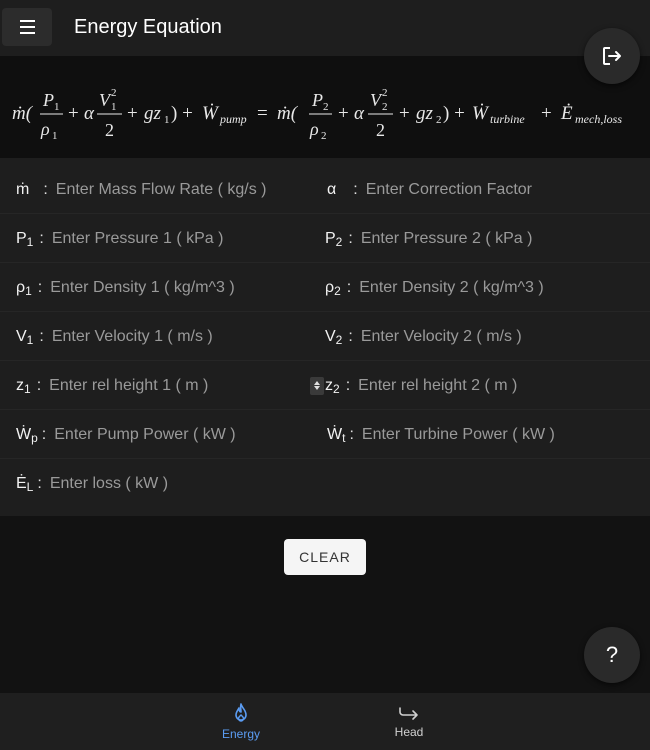 The image size is (650, 750). What do you see at coordinates (480, 336) in the screenshot?
I see `velocity-2-input` at bounding box center [480, 336].